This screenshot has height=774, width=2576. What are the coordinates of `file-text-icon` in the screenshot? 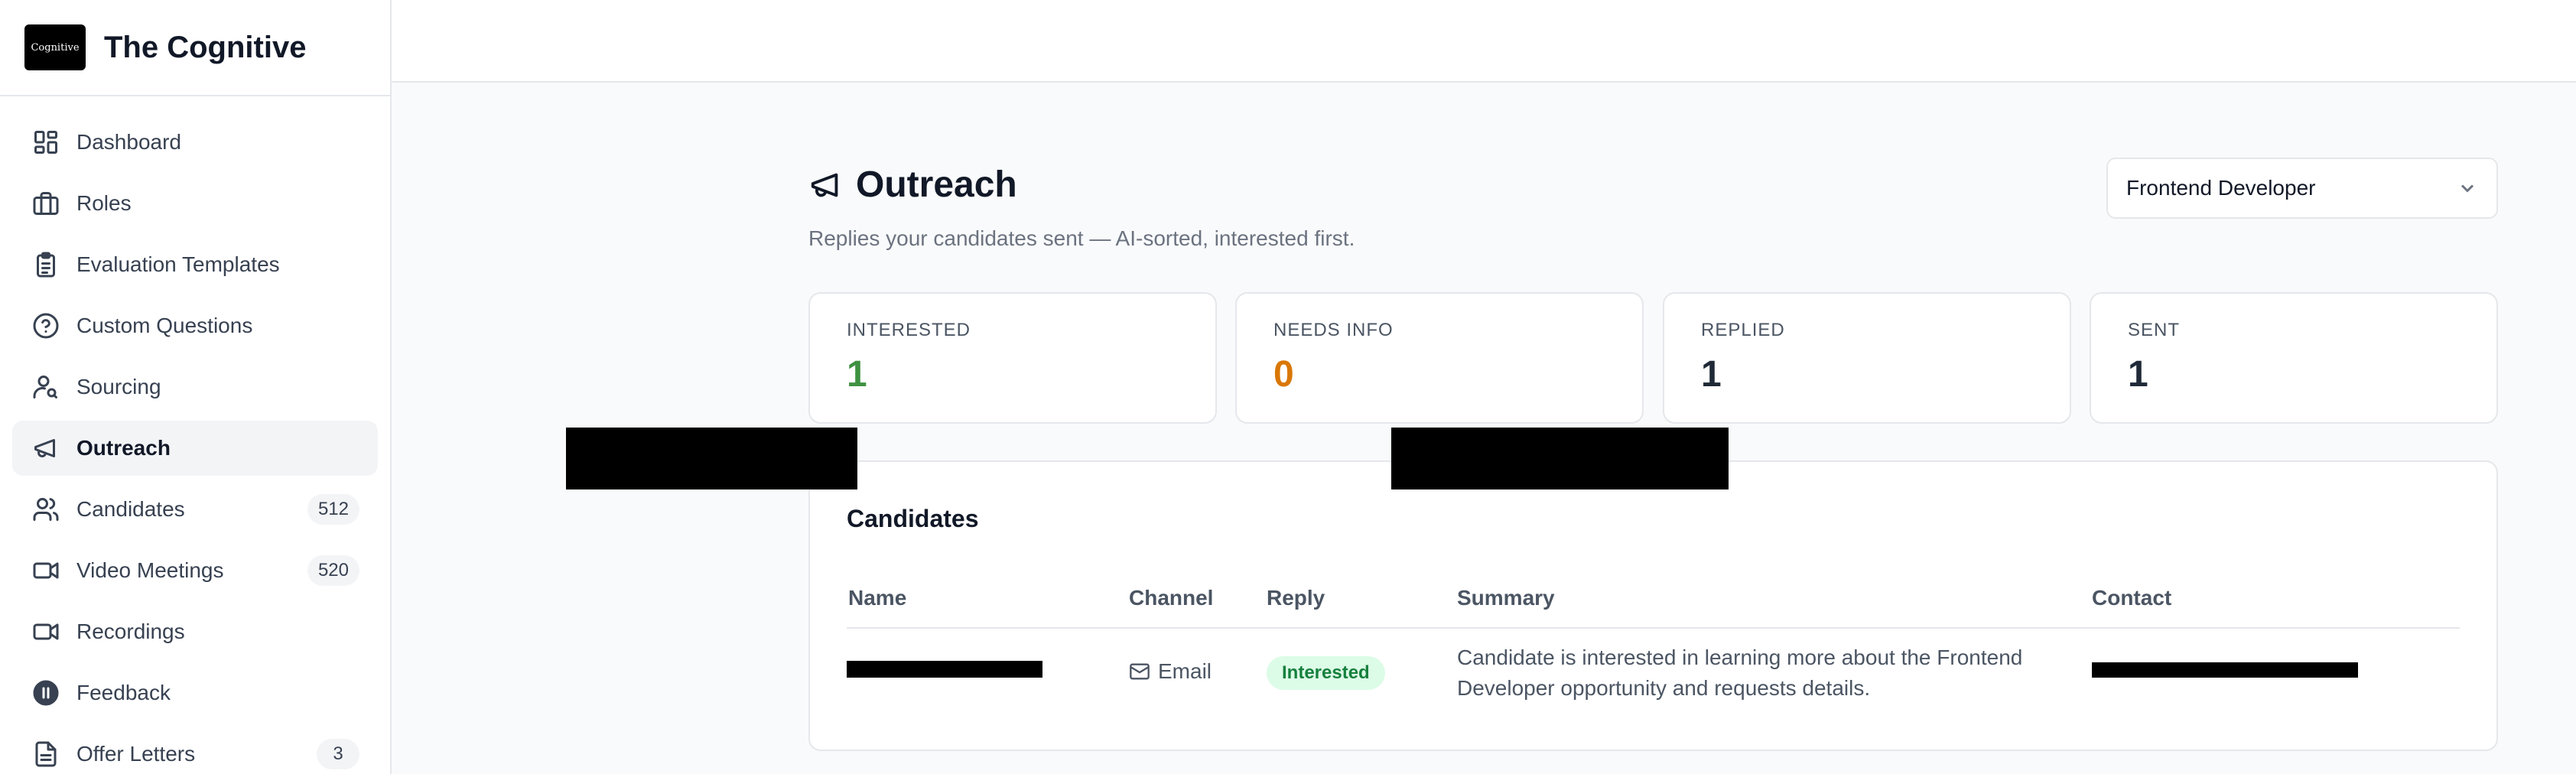 It's located at (46, 754).